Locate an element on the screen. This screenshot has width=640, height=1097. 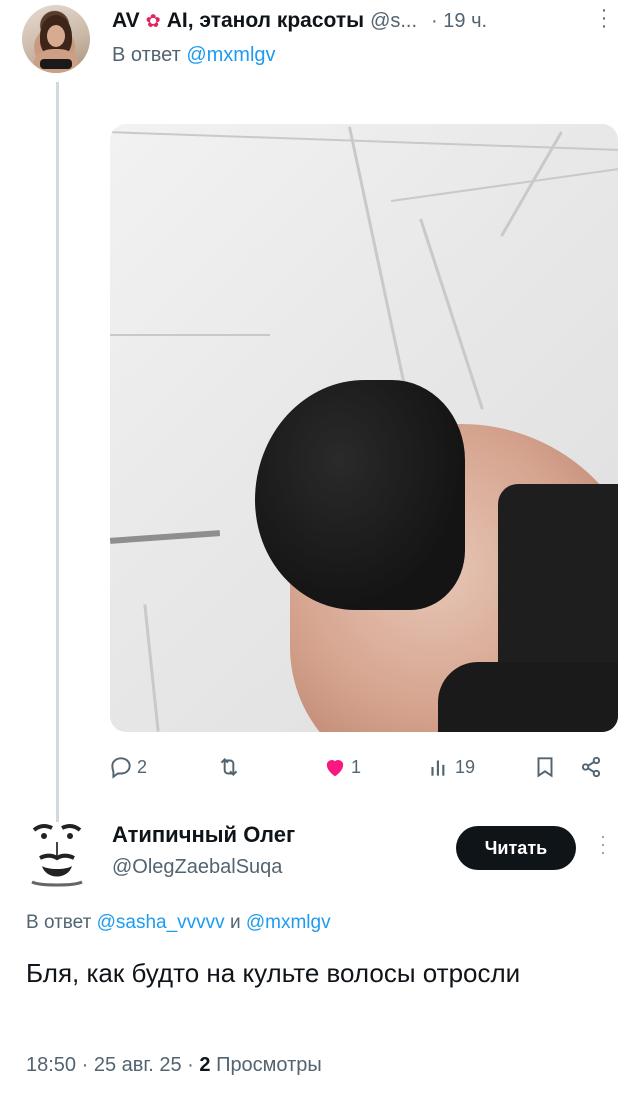
share-icon is located at coordinates (591, 767).